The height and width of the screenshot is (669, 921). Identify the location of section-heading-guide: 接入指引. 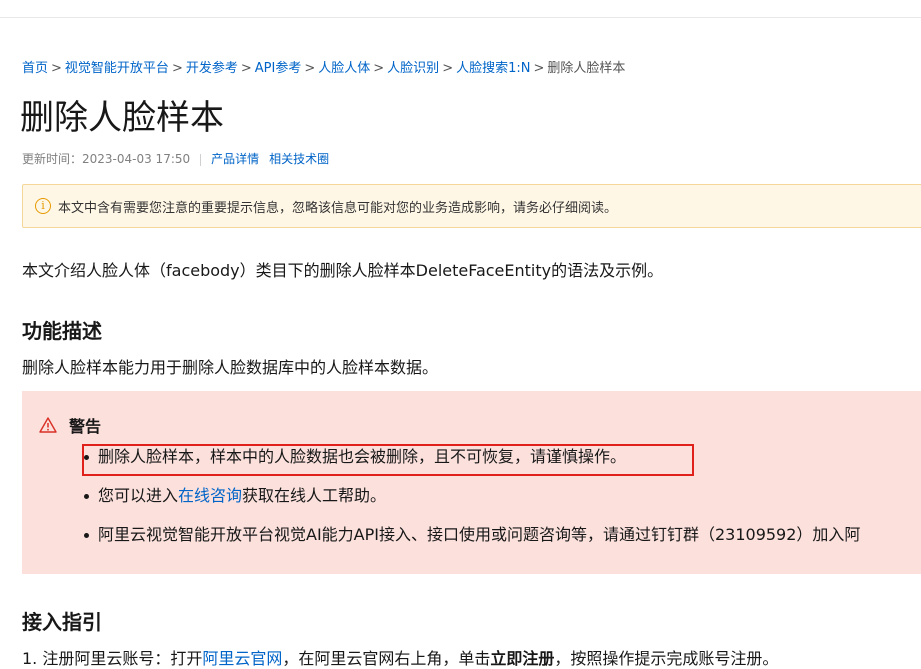
(62, 622).